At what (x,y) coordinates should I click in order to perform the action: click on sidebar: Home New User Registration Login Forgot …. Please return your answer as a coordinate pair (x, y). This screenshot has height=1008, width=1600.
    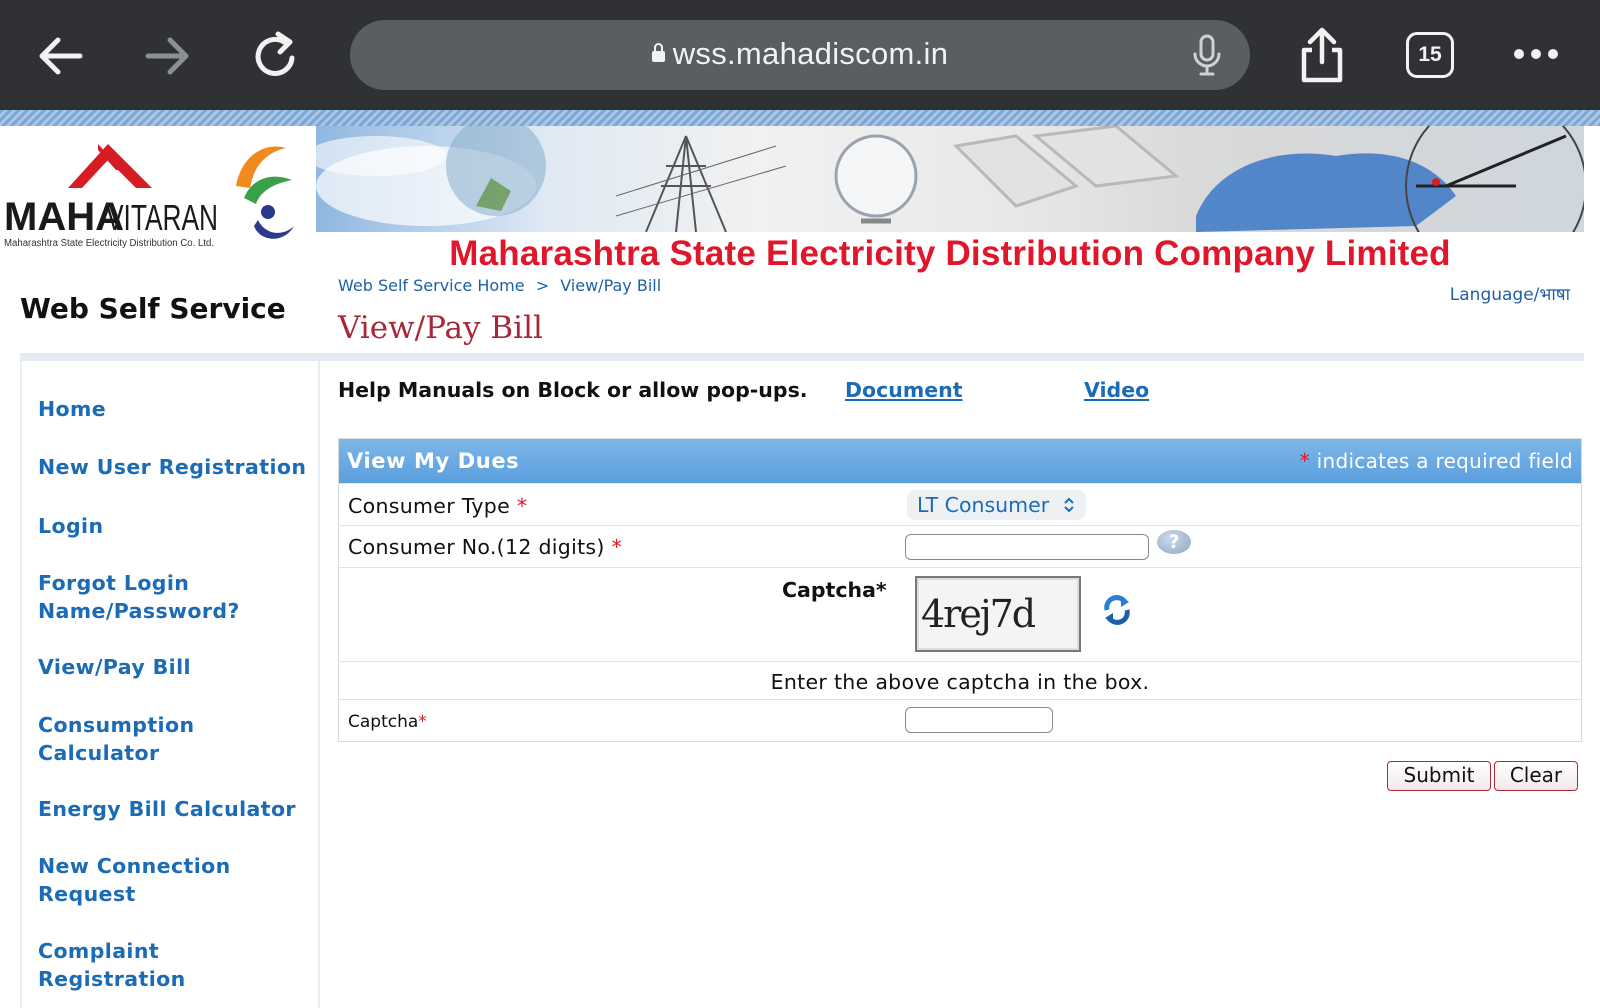
    Looking at the image, I should click on (170, 684).